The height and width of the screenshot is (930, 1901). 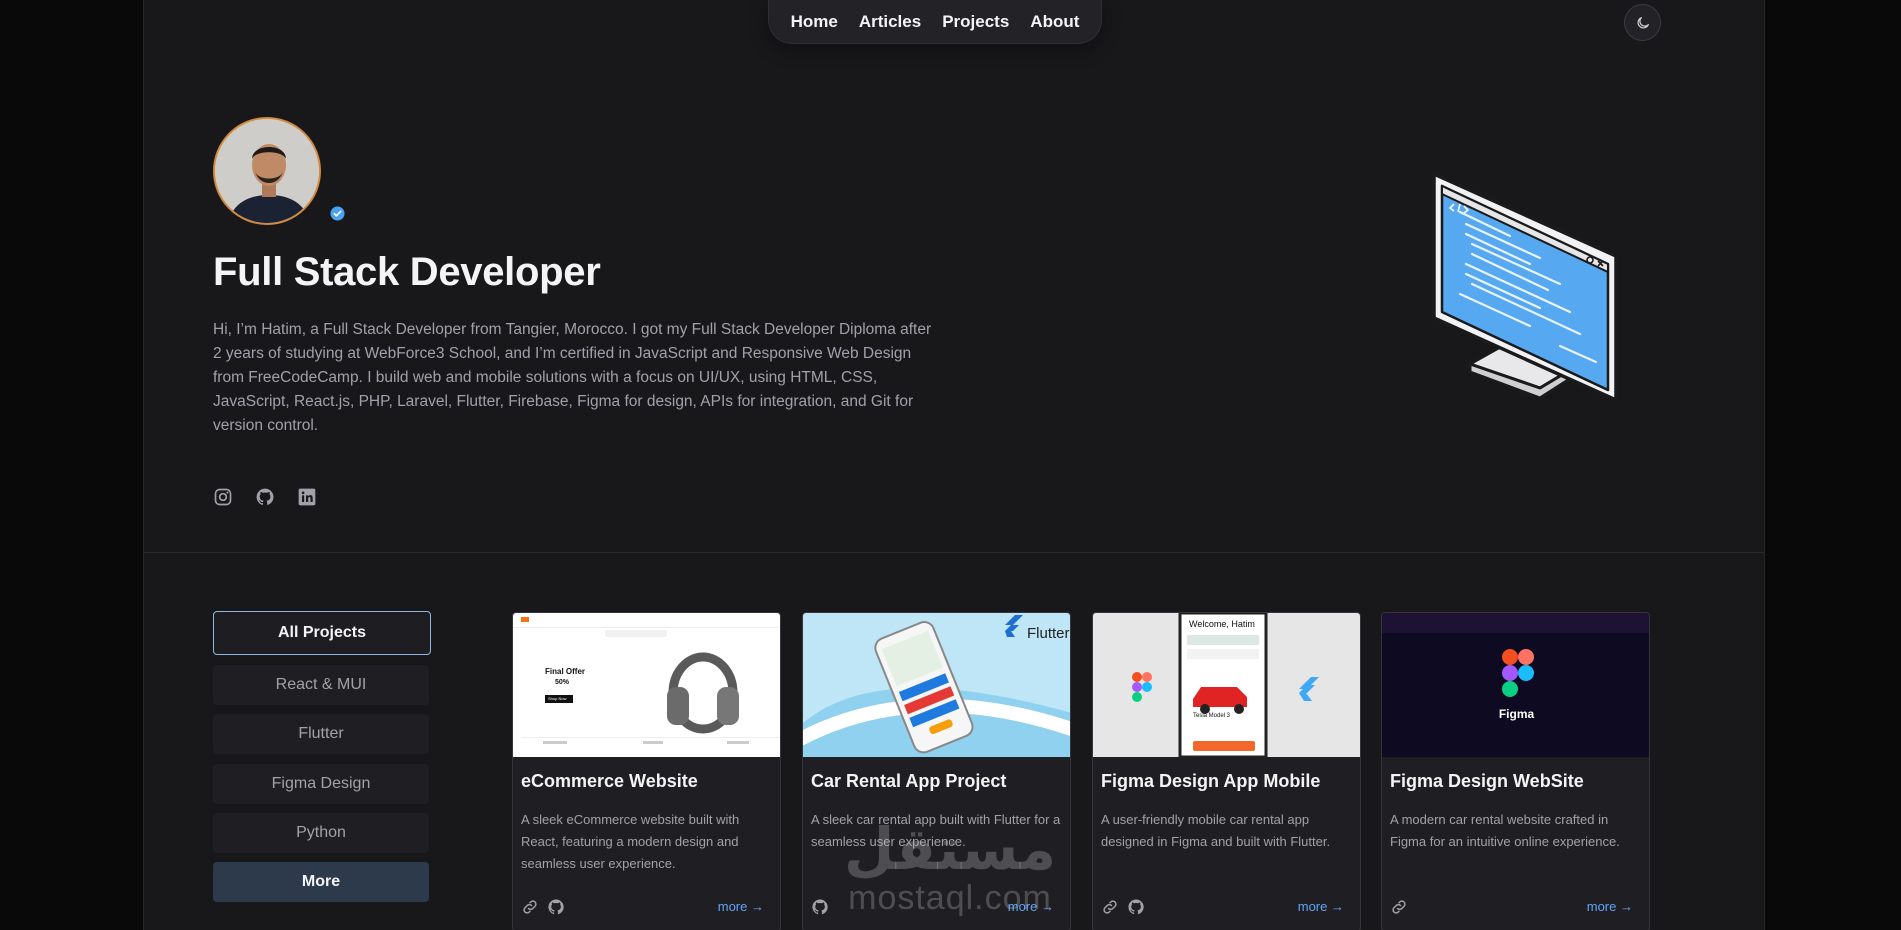 What do you see at coordinates (407, 272) in the screenshot?
I see `page-title: Full Stack Developer` at bounding box center [407, 272].